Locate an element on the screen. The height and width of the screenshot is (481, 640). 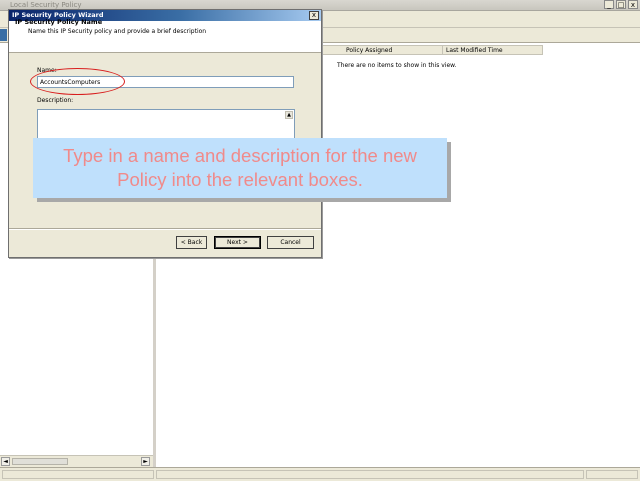
scroll-left-button: ◄ is located at coordinates (5, 461).